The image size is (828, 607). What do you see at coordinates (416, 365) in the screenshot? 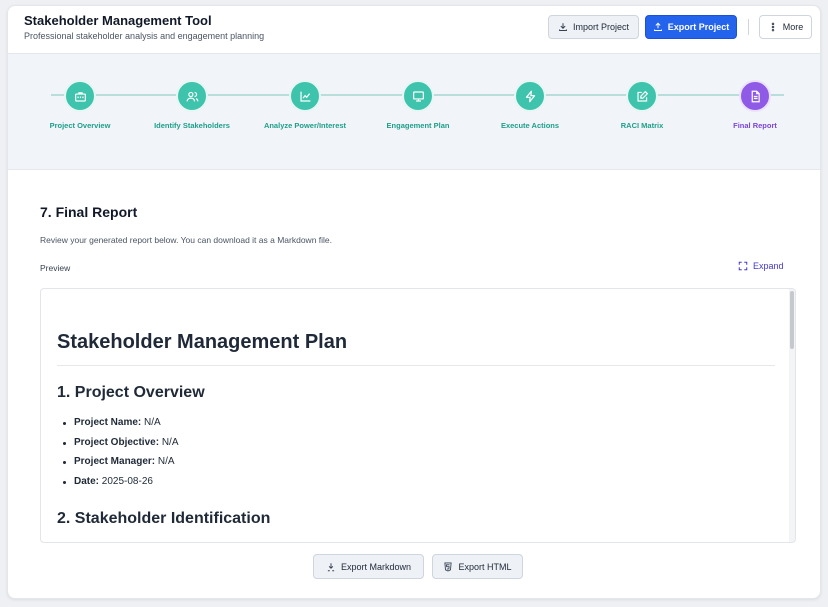
I see `report-heading-rule` at bounding box center [416, 365].